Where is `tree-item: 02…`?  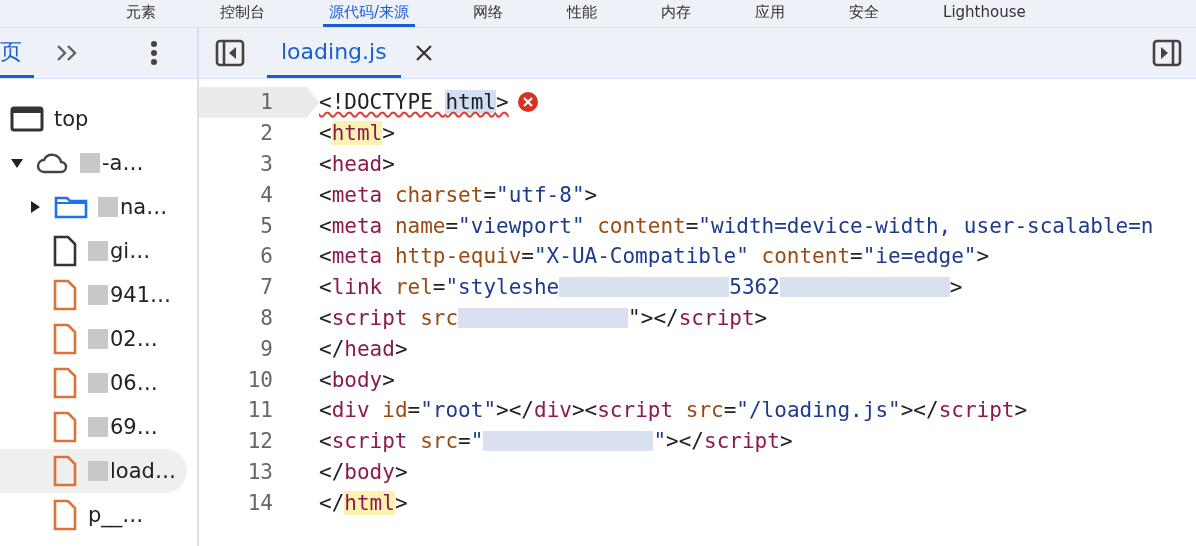 tree-item: 02… is located at coordinates (93, 339).